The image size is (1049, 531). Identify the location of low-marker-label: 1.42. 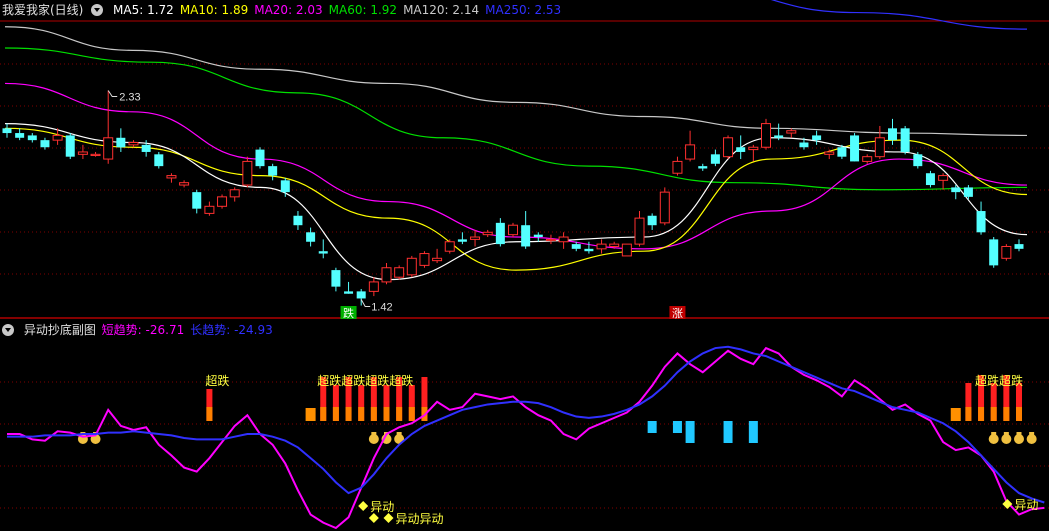
(381, 308).